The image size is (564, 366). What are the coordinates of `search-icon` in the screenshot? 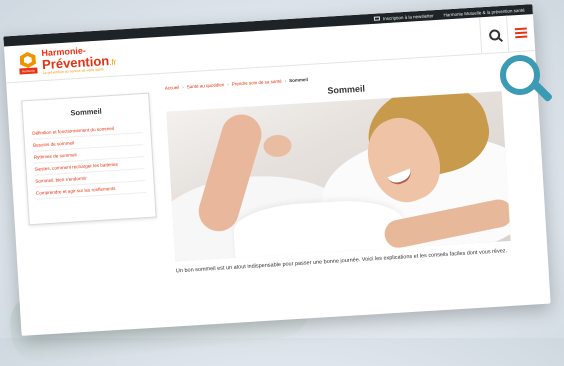 It's located at (494, 34).